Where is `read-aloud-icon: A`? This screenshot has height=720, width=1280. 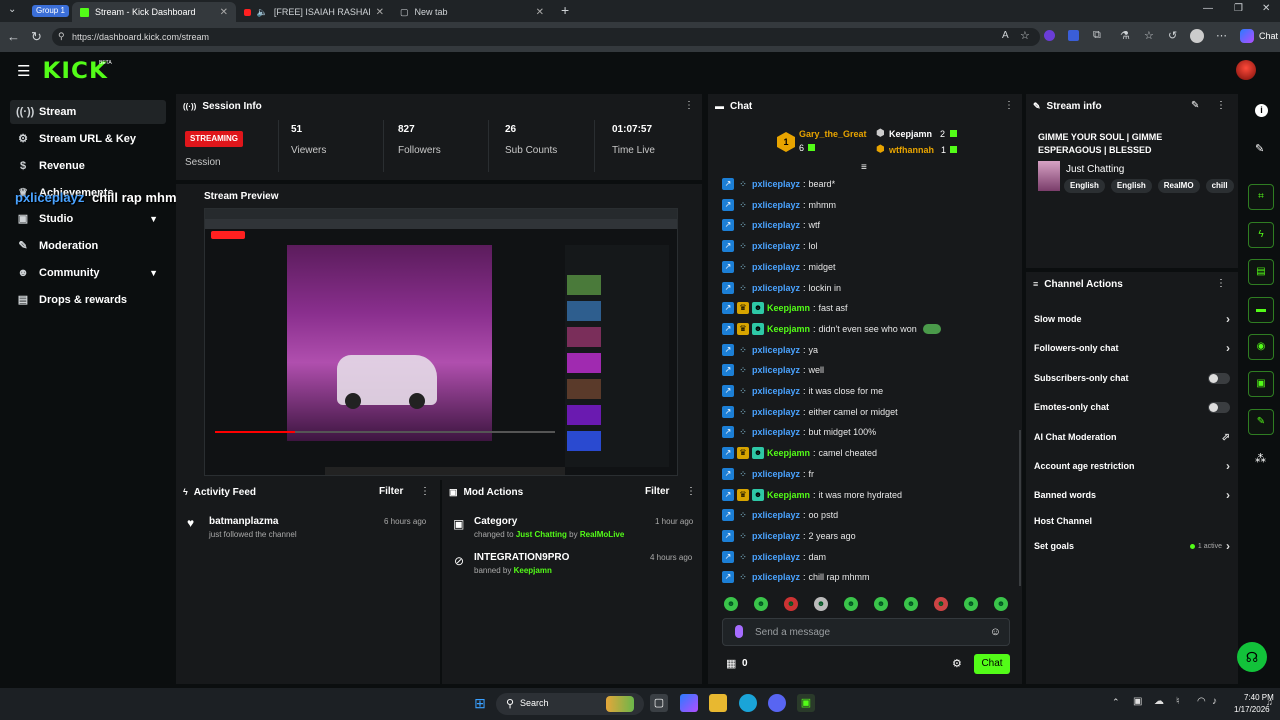 read-aloud-icon: A is located at coordinates (1005, 35).